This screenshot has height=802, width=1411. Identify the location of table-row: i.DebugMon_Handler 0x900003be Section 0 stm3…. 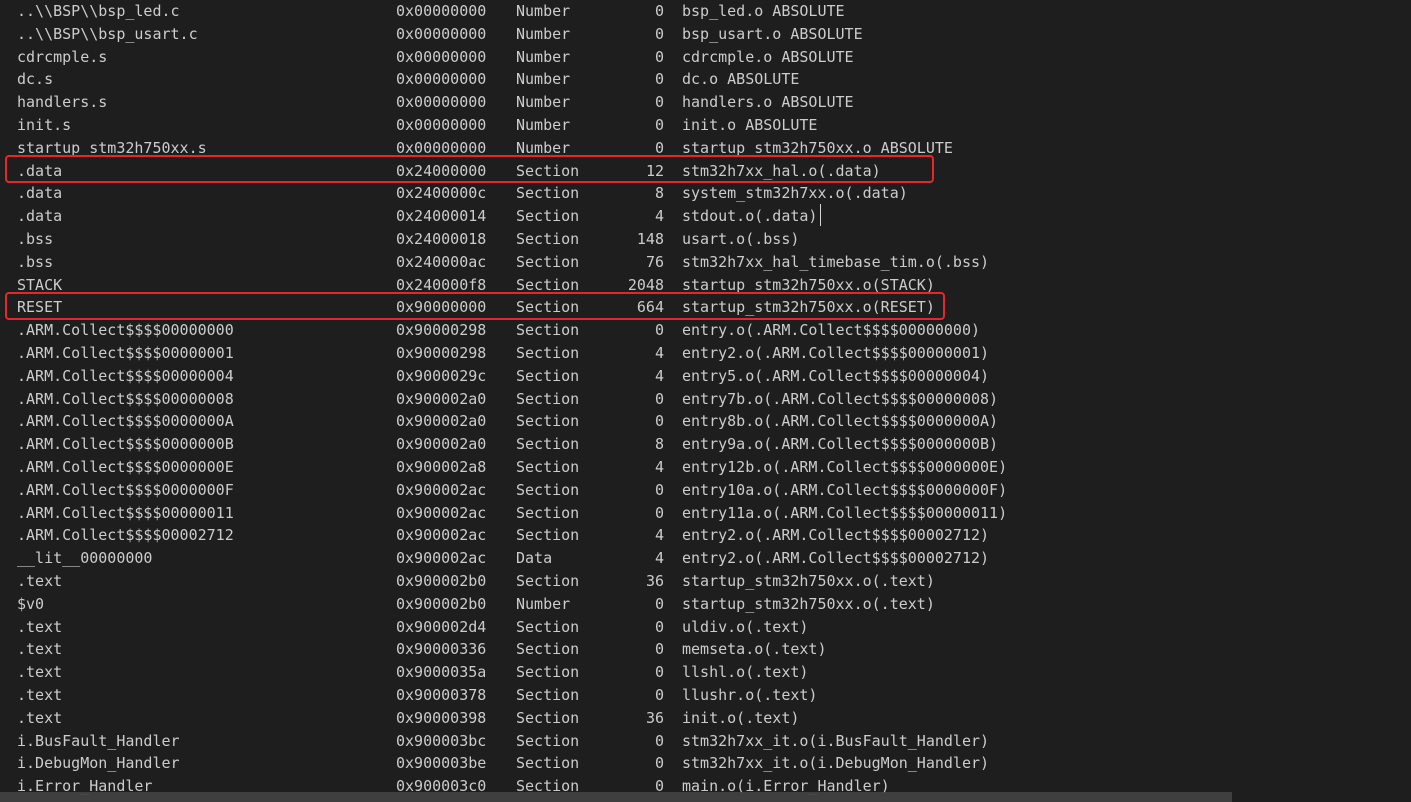
(705, 763).